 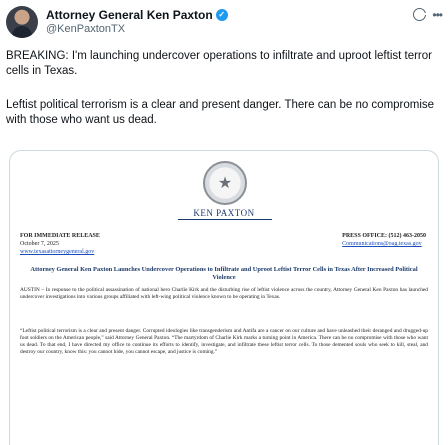 I want to click on release-date: October 7, 2025, so click(x=39, y=244).